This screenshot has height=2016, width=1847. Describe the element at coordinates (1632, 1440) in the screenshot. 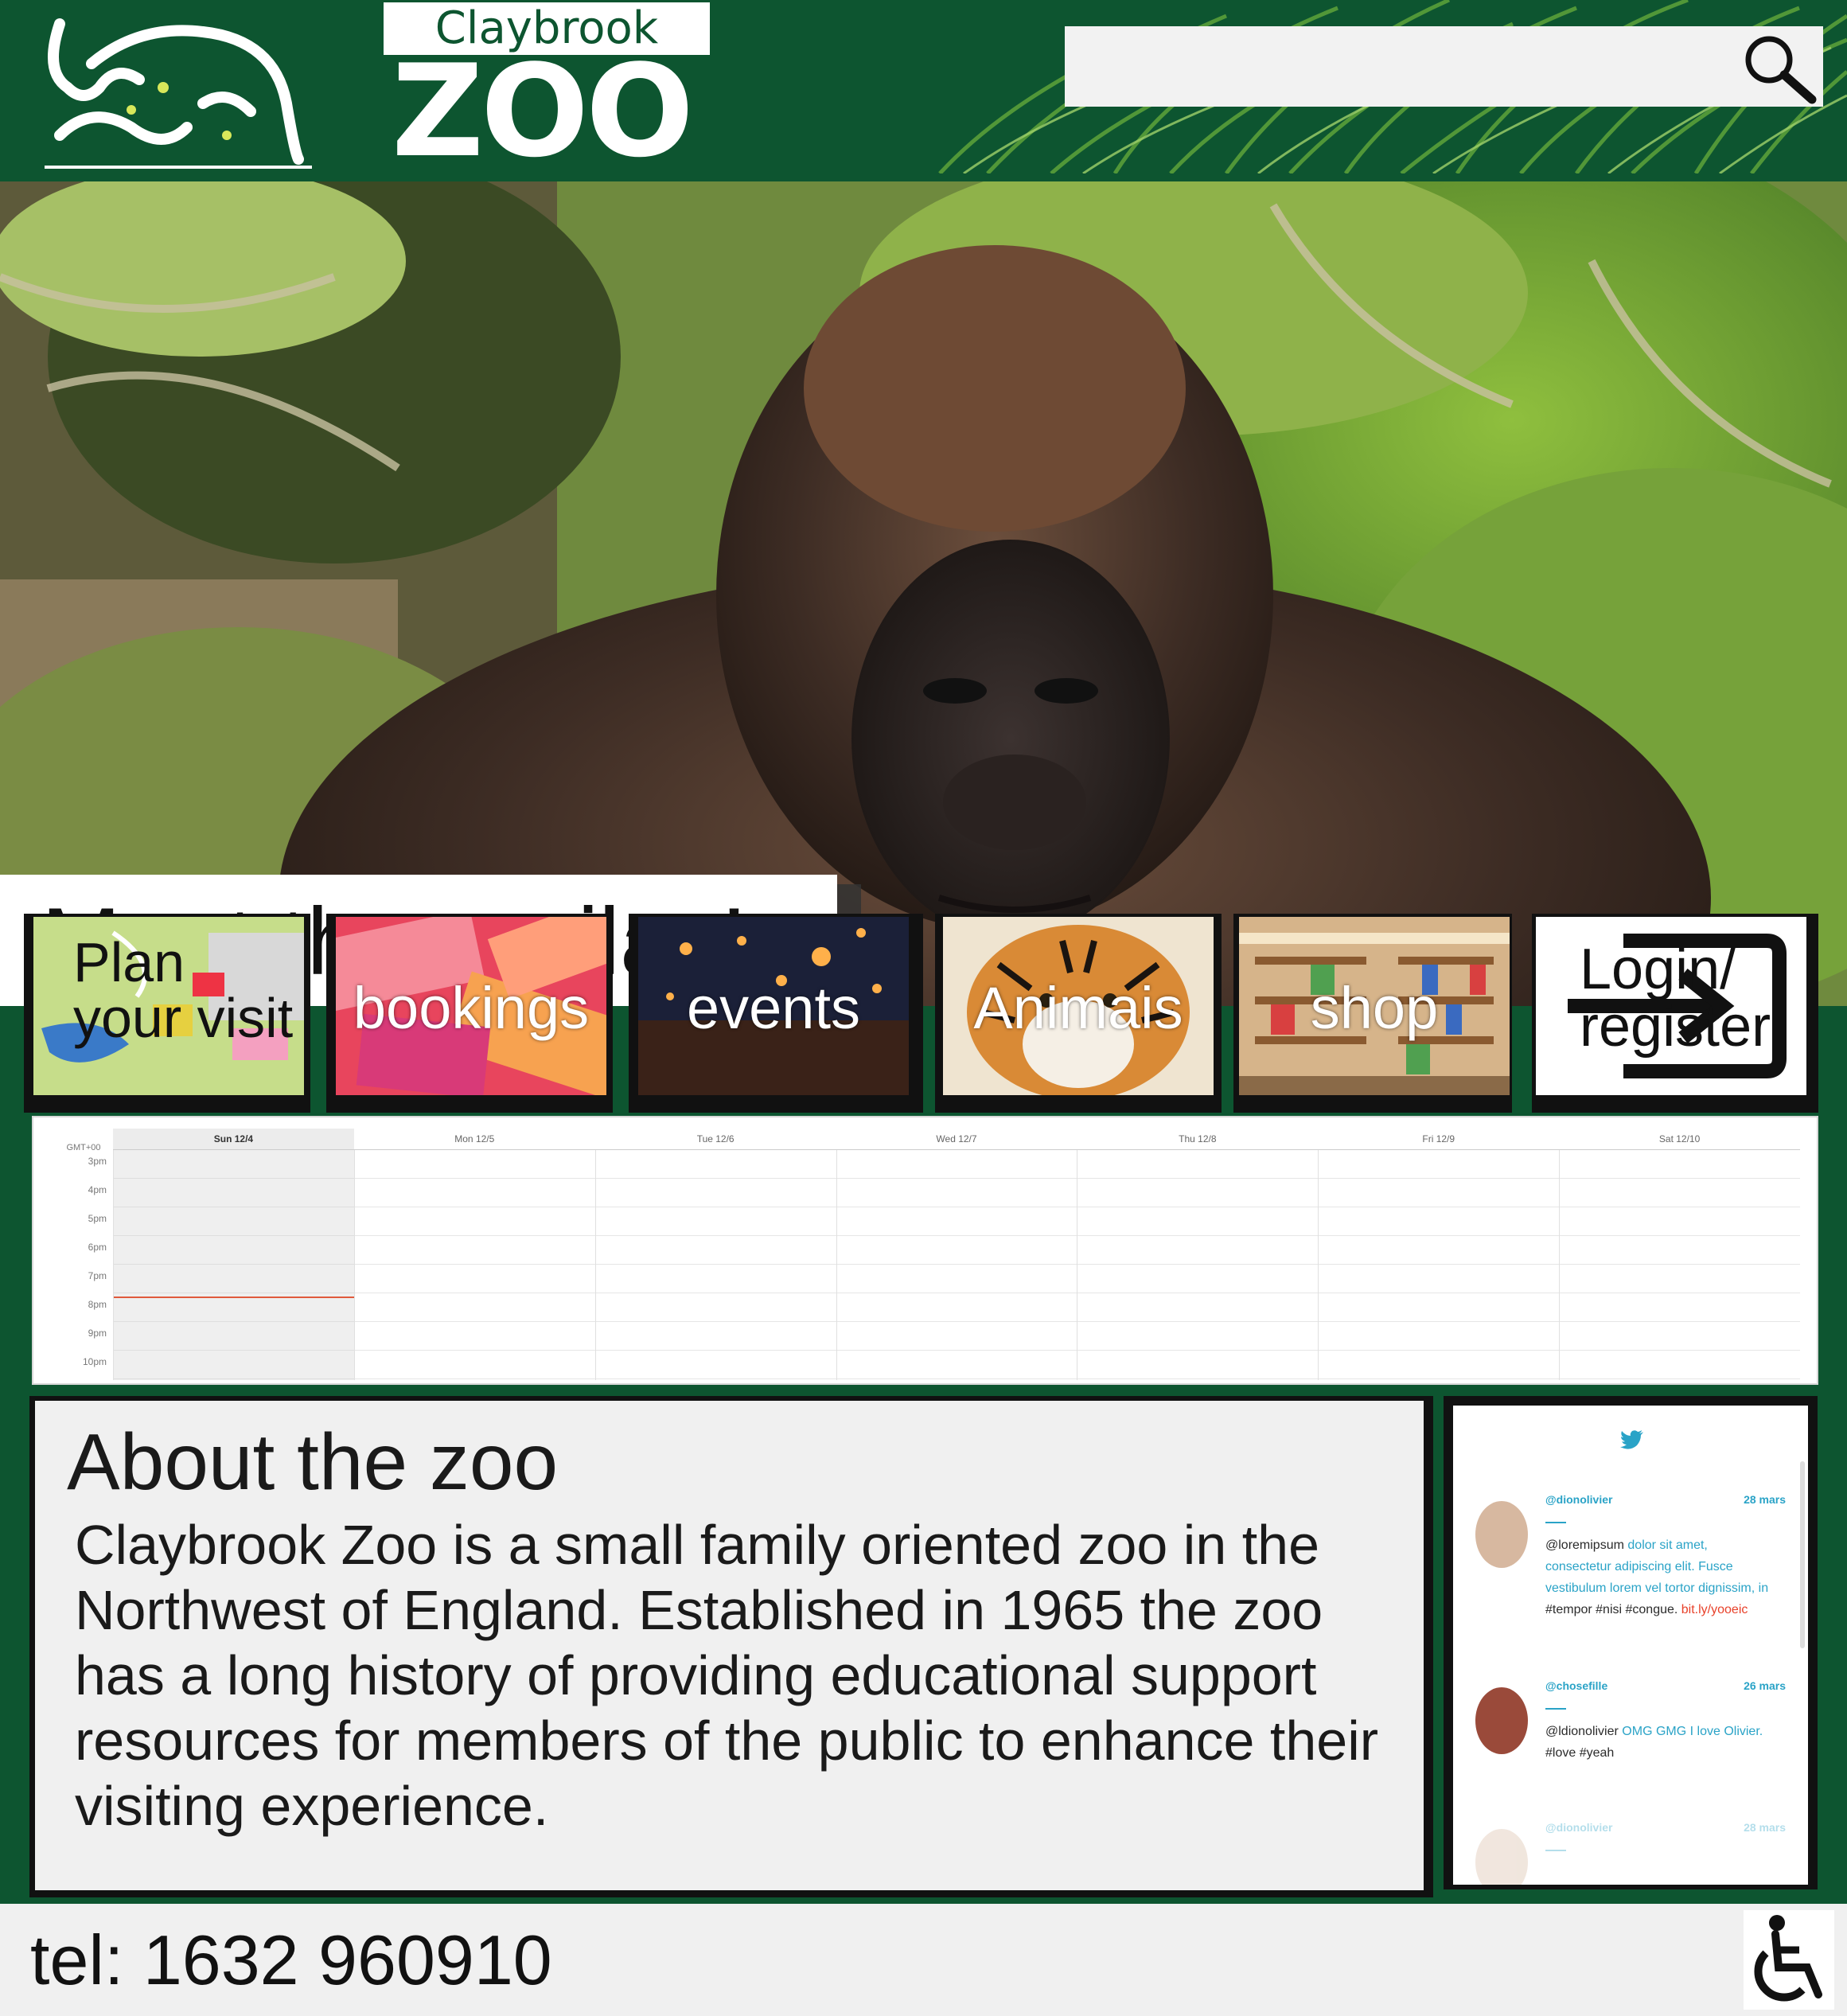

I see `twitter-bird-icon` at that location.